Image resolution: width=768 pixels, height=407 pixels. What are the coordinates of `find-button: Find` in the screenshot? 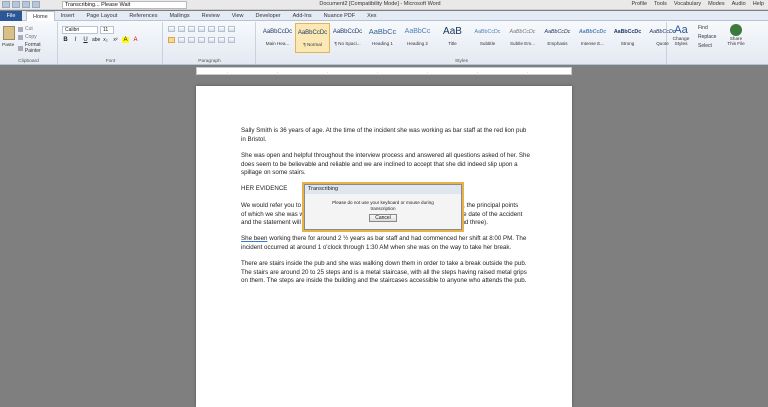 It's located at (707, 28).